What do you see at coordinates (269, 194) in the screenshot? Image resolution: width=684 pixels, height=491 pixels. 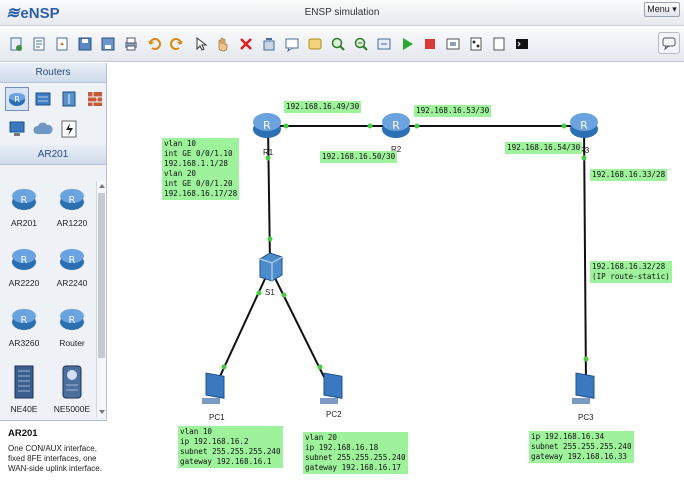 I see `link-r1-s1` at bounding box center [269, 194].